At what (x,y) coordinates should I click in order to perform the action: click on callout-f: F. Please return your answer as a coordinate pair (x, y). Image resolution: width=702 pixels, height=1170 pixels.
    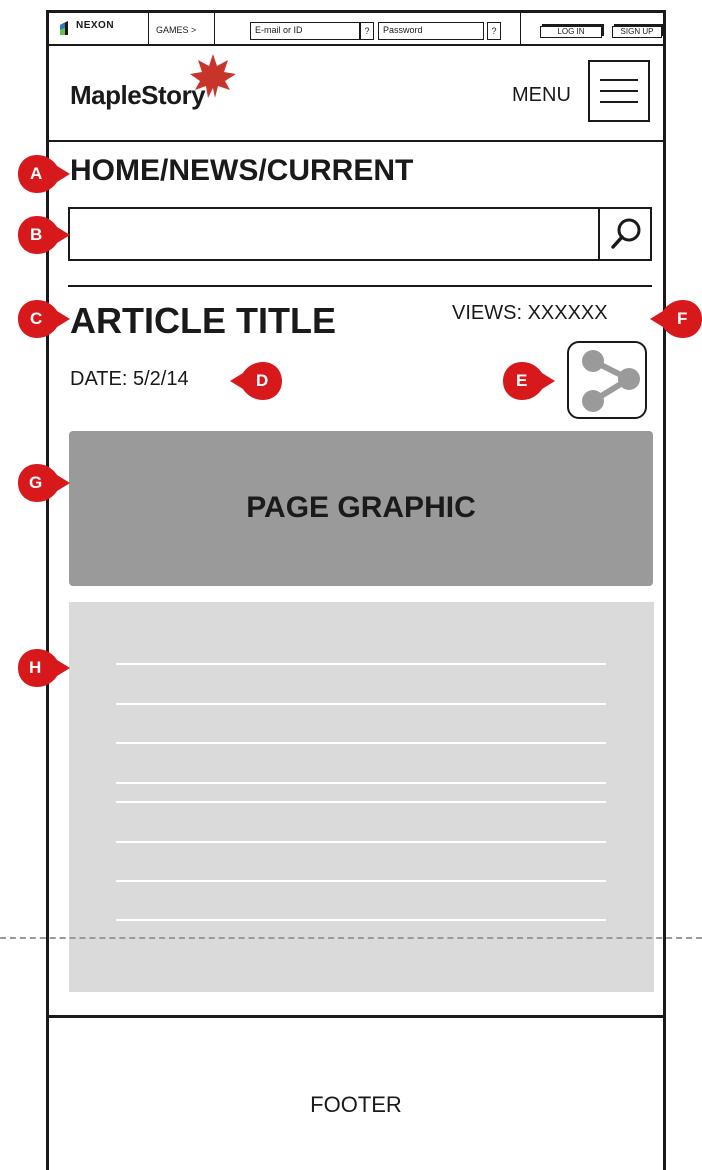
    Looking at the image, I should click on (676, 319).